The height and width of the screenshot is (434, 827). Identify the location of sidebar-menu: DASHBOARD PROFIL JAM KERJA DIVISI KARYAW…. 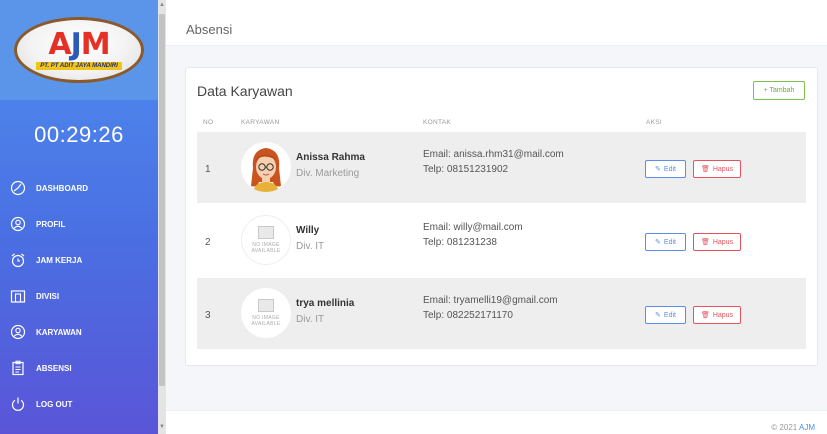
(79, 296).